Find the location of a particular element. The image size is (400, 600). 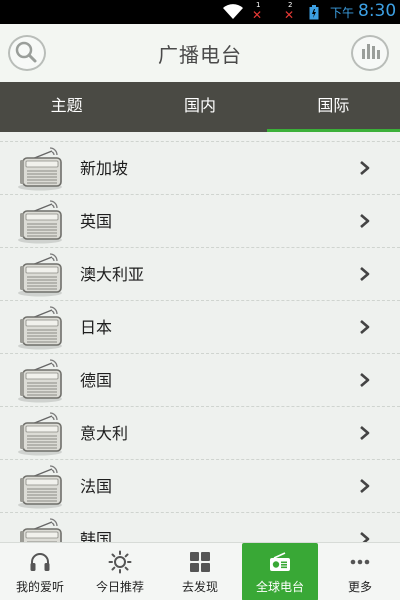

stats-button is located at coordinates (370, 53).